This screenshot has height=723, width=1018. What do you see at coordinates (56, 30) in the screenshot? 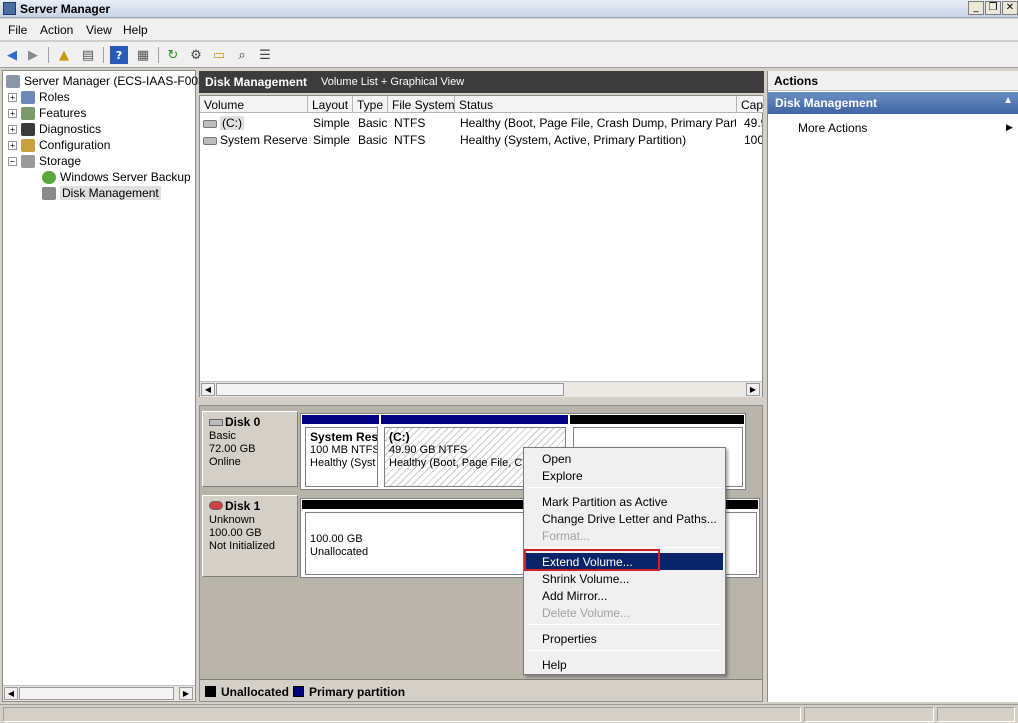
I see `menu-action: Action` at bounding box center [56, 30].